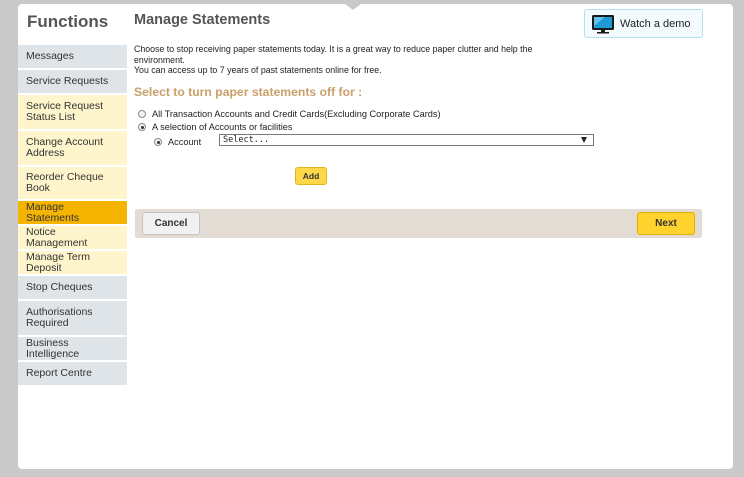  Describe the element at coordinates (202, 20) in the screenshot. I see `page-title: Manage Statements` at that location.